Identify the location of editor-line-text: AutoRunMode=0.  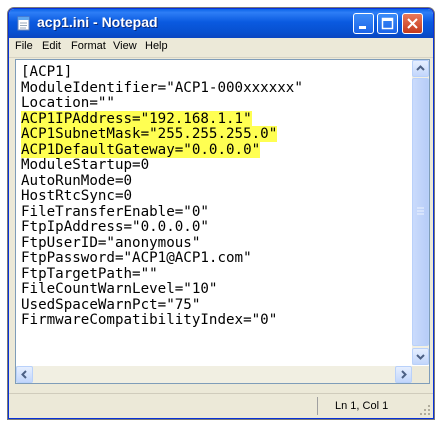
(77, 180).